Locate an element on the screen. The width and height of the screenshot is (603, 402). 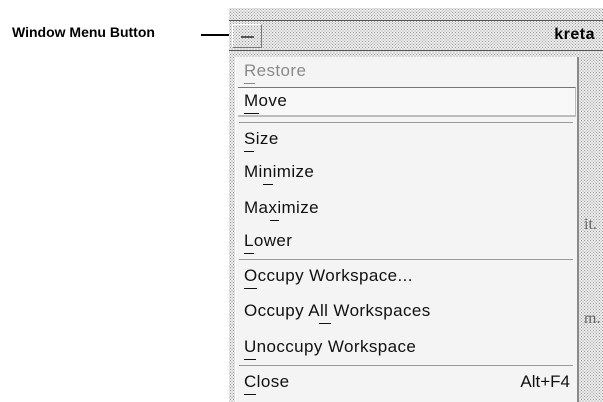
menu-item-label: Unoccupy Workspace is located at coordinates (330, 346).